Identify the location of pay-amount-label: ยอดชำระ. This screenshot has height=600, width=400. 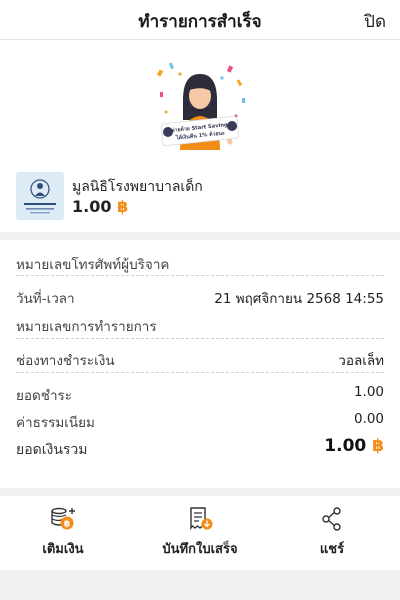
(44, 396).